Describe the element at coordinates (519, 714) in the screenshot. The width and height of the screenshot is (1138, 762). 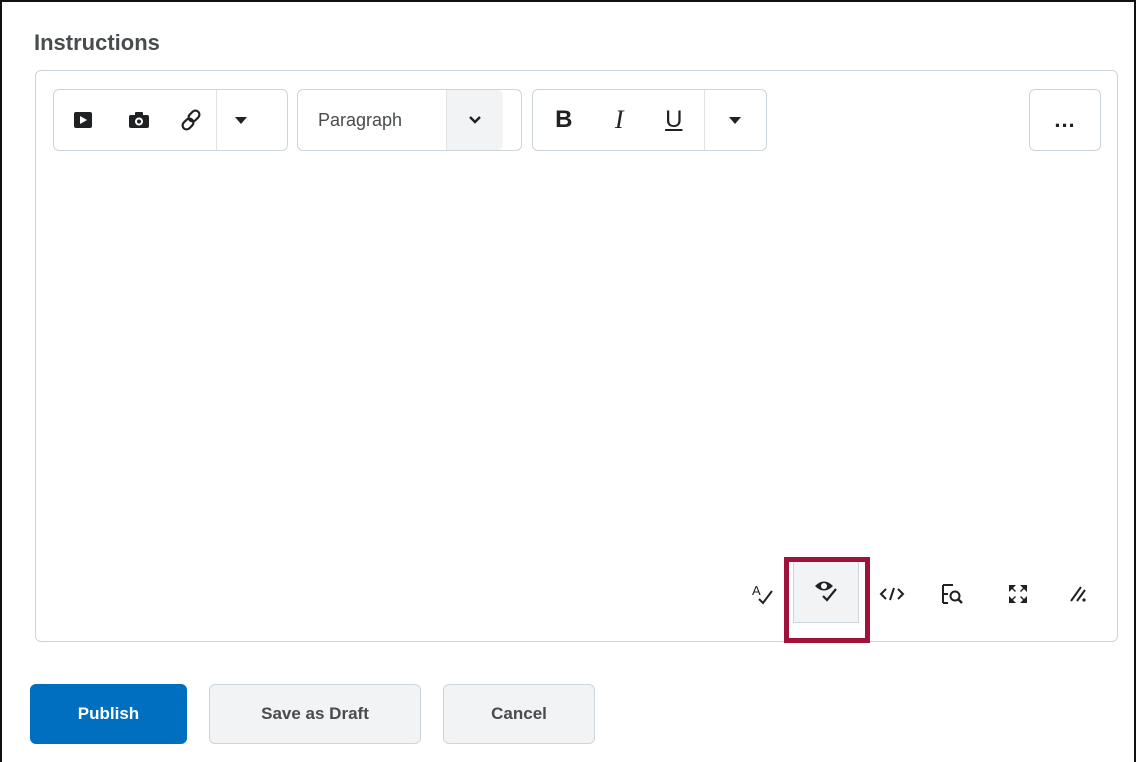
I see `cancel-button: Cancel` at that location.